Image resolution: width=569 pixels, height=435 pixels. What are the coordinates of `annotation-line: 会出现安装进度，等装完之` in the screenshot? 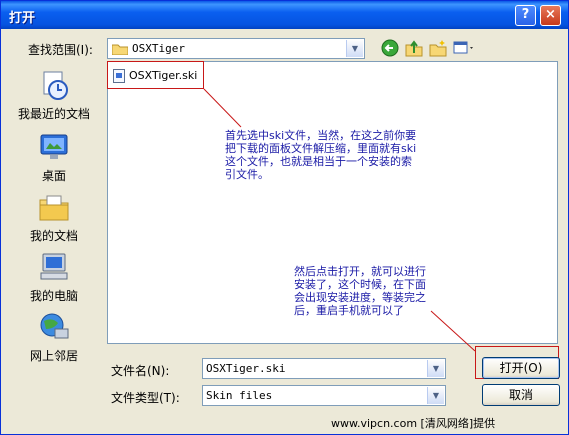 It's located at (360, 297).